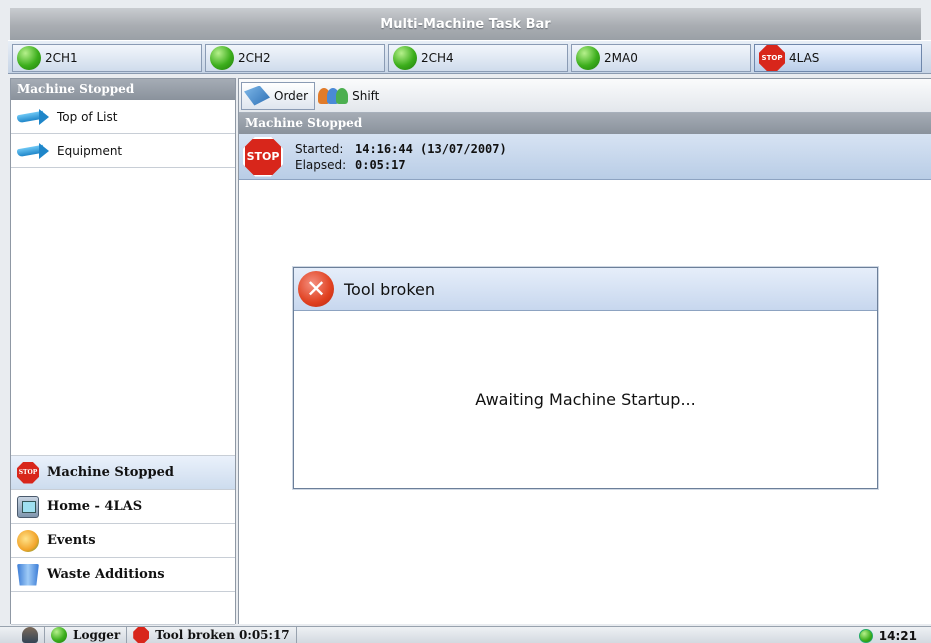 This screenshot has height=643, width=931. Describe the element at coordinates (254, 58) in the screenshot. I see `machine-tab-label: 2CH2` at that location.